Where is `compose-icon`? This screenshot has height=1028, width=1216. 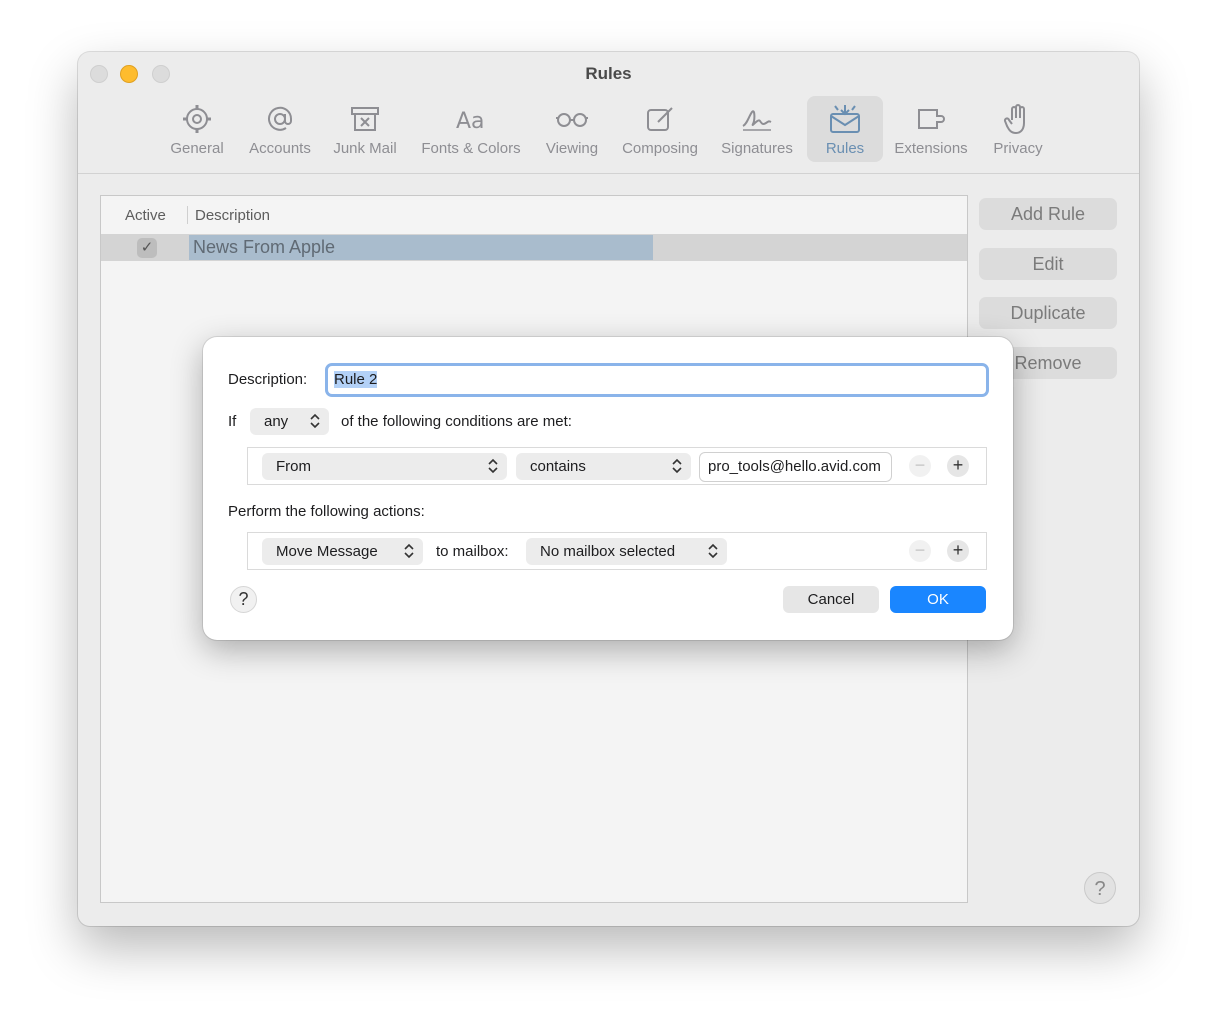 compose-icon is located at coordinates (660, 119).